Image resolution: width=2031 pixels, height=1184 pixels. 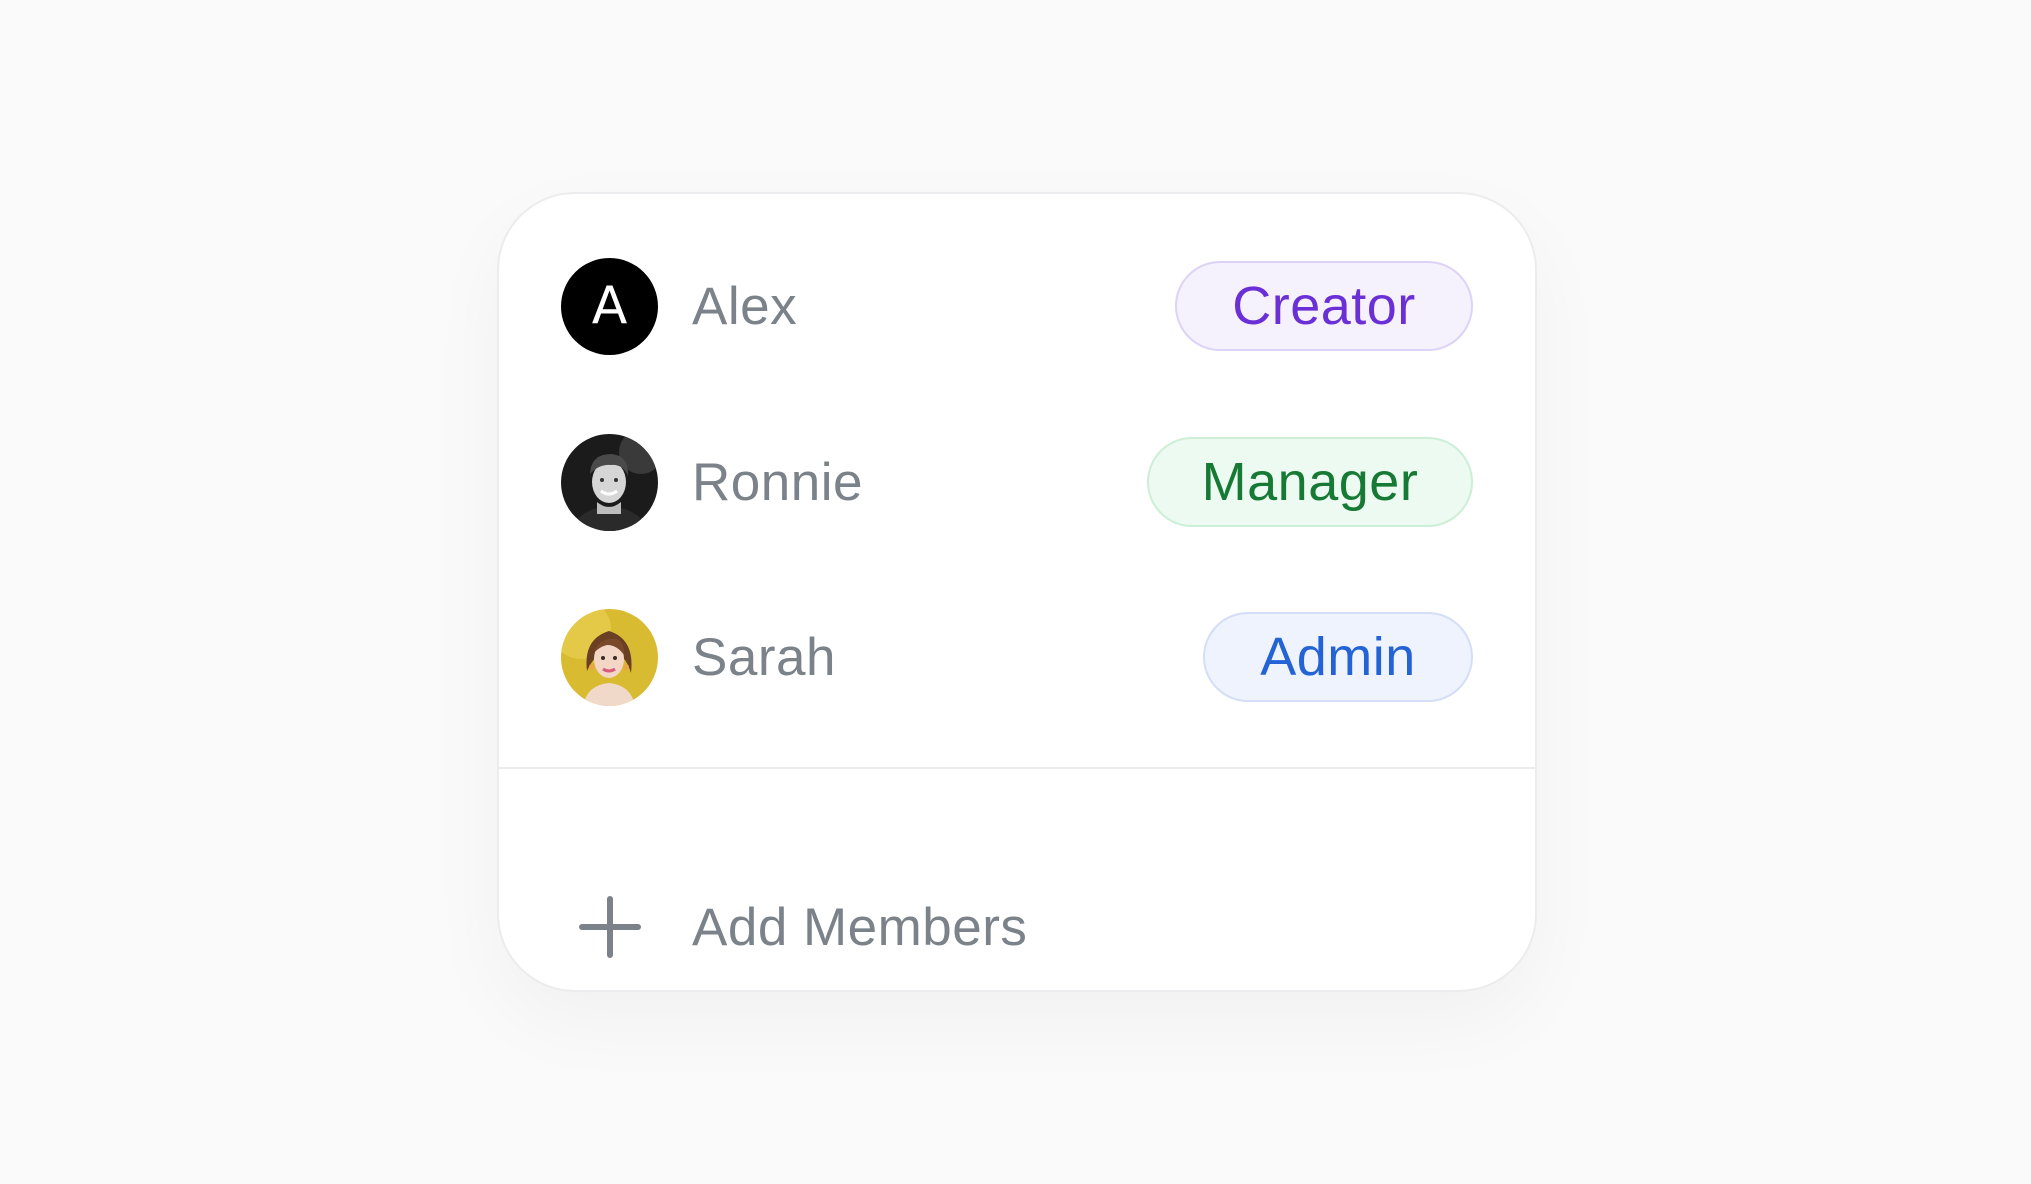 I want to click on avatar: A, so click(x=609, y=306).